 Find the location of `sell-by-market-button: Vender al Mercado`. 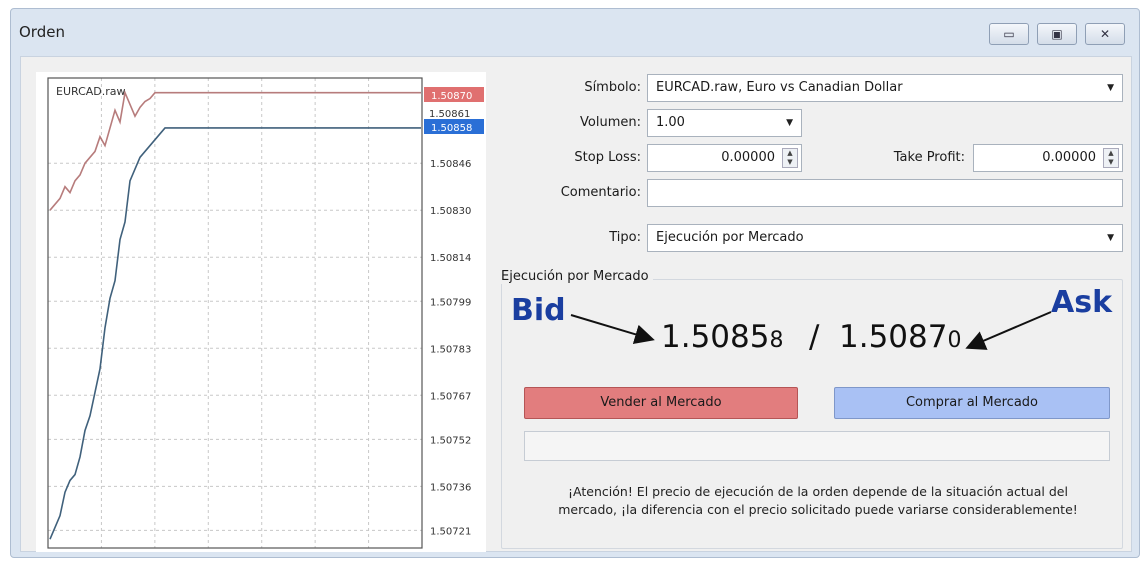

sell-by-market-button: Vender al Mercado is located at coordinates (661, 403).